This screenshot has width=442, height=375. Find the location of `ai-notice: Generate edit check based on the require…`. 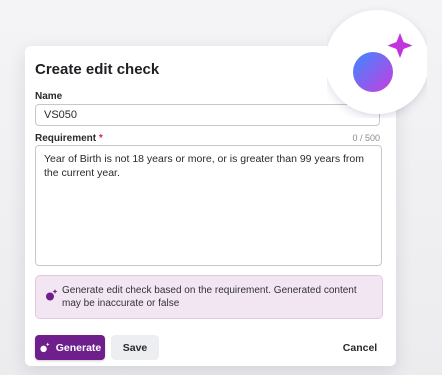

ai-notice: Generate edit check based on the require… is located at coordinates (209, 297).